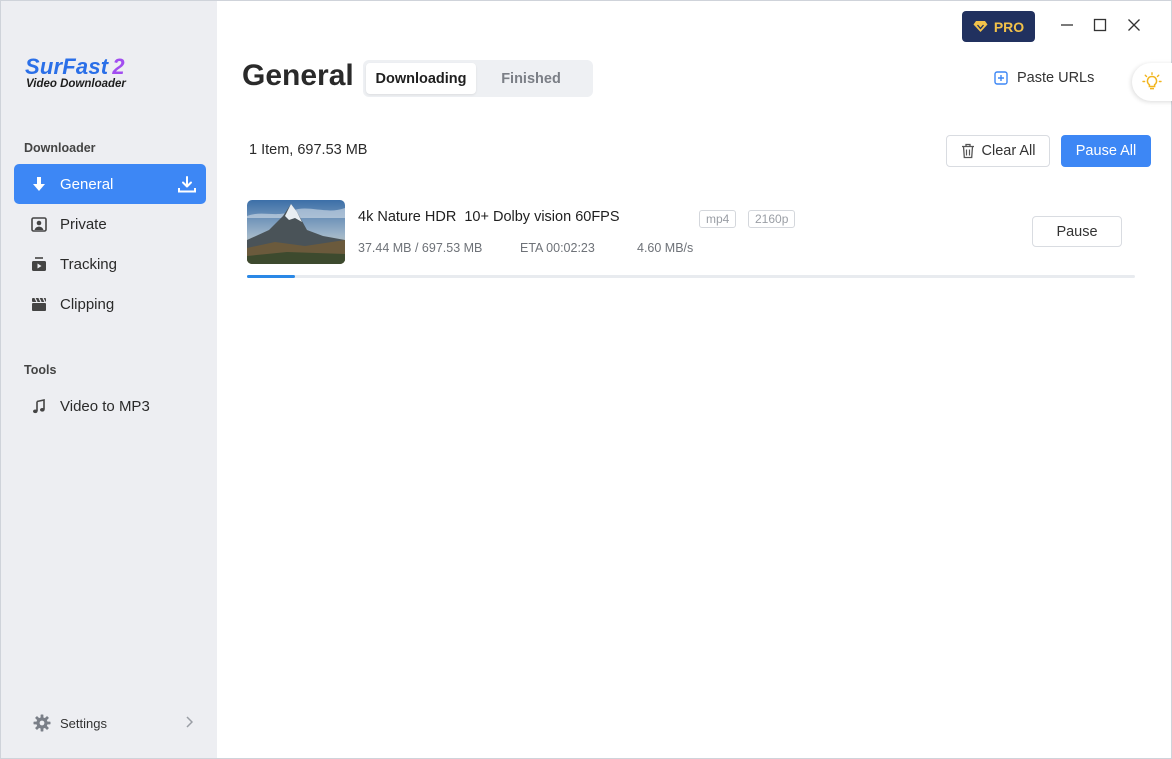  I want to click on settings-label: Settings, so click(83, 723).